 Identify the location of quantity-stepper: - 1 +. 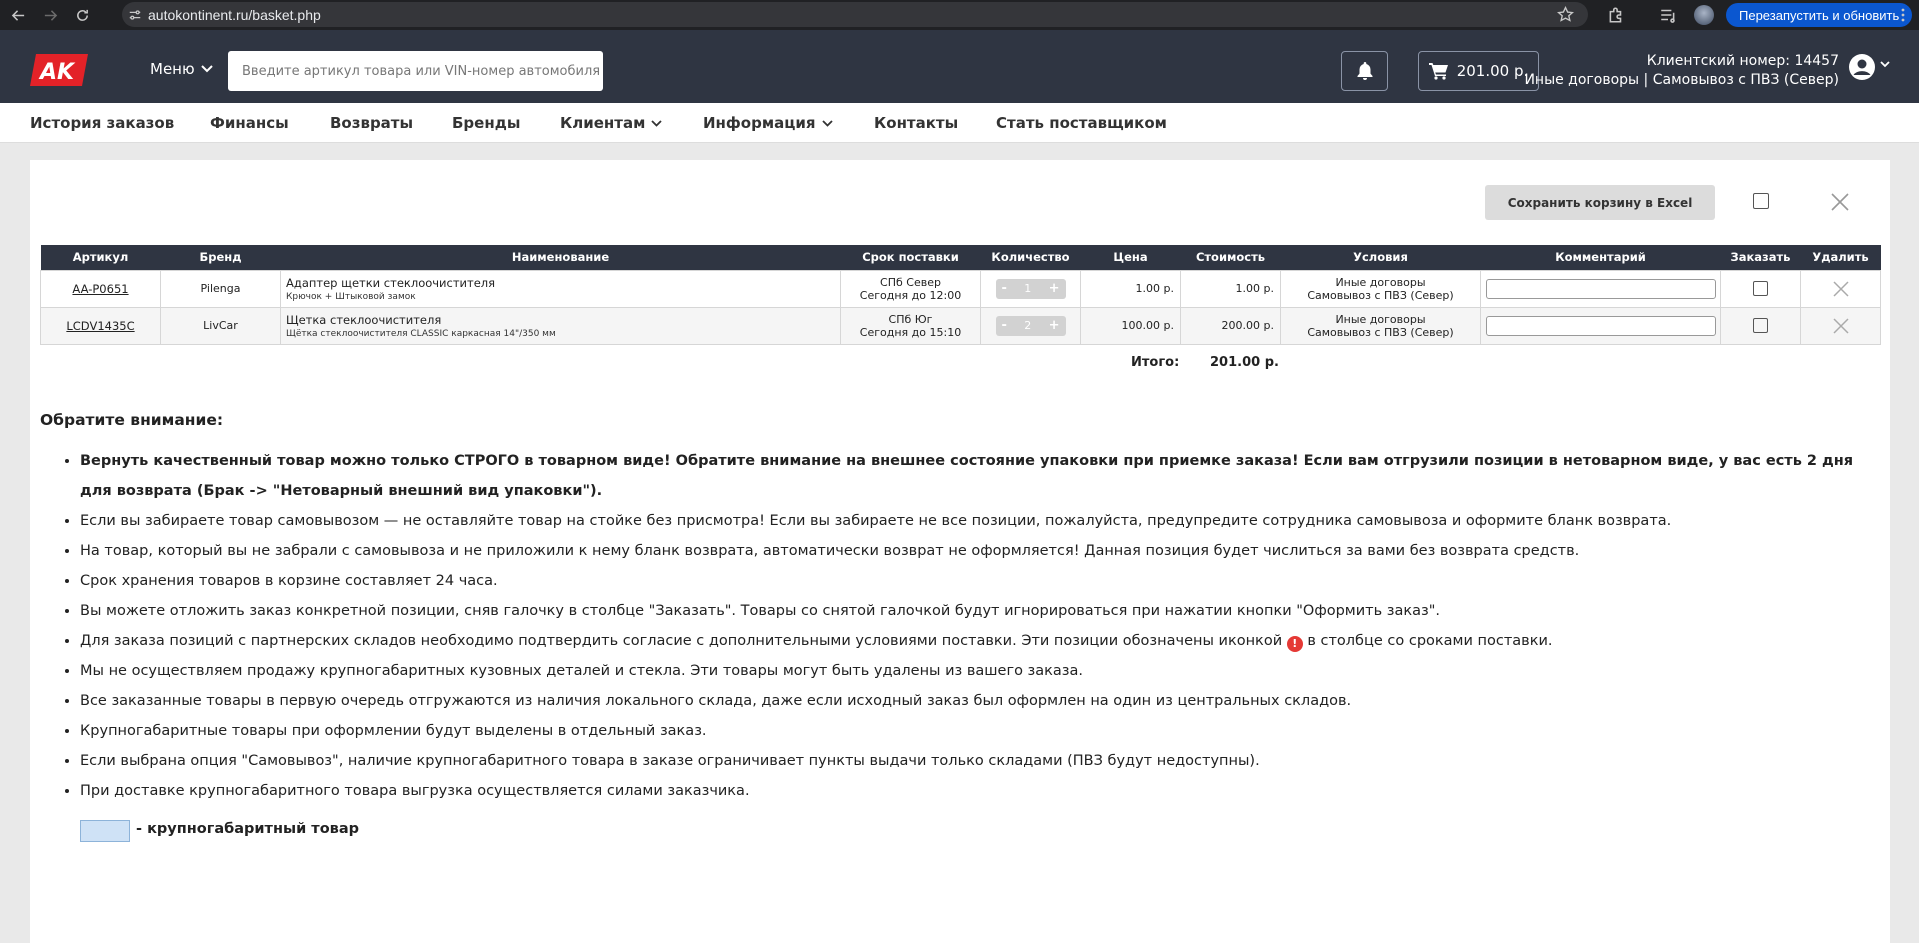
(1030, 288).